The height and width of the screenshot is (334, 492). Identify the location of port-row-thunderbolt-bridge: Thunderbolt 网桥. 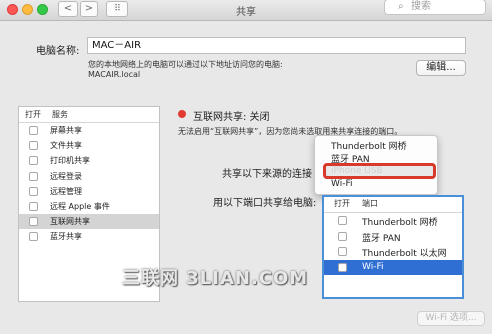
(393, 221).